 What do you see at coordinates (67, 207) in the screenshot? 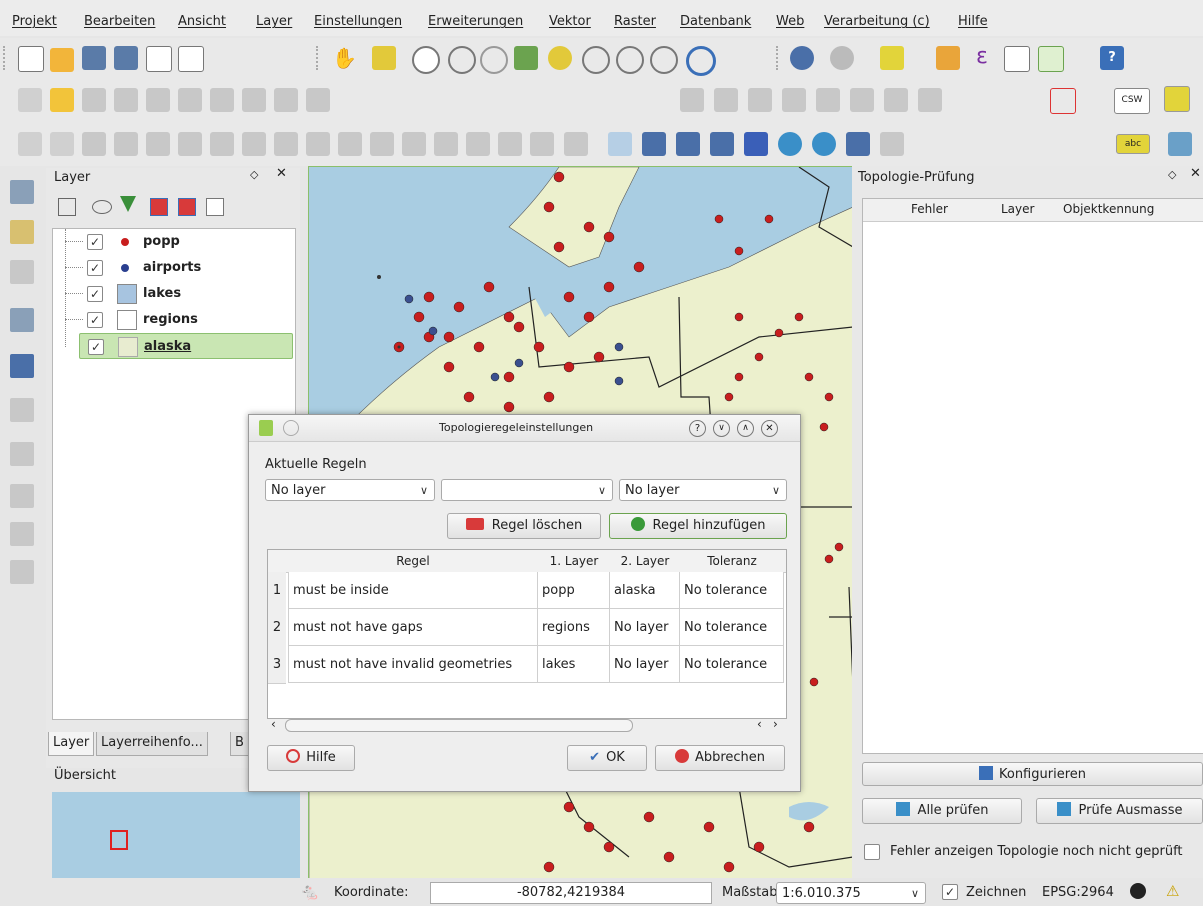
I see `open-style-icon` at bounding box center [67, 207].